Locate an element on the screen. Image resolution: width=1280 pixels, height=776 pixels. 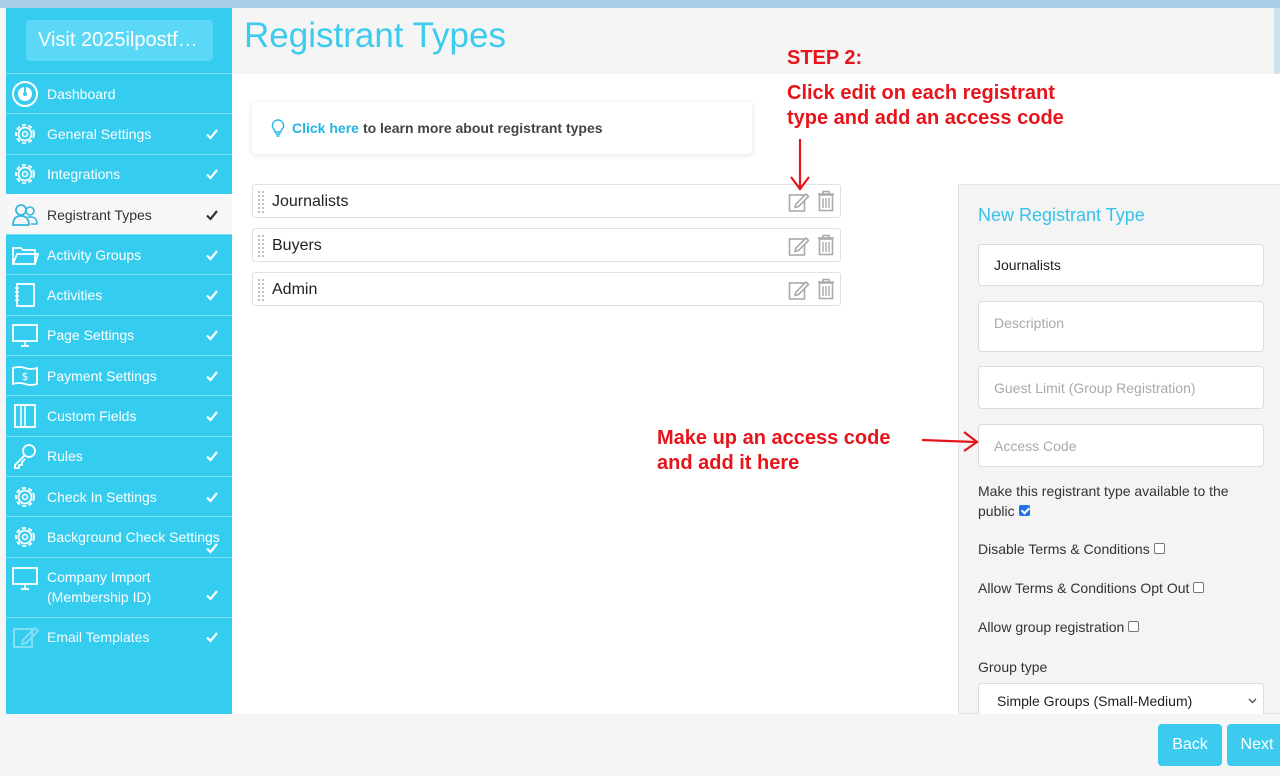
sidebar-item-check-in-settings: Check In Settings is located at coordinates (119, 495).